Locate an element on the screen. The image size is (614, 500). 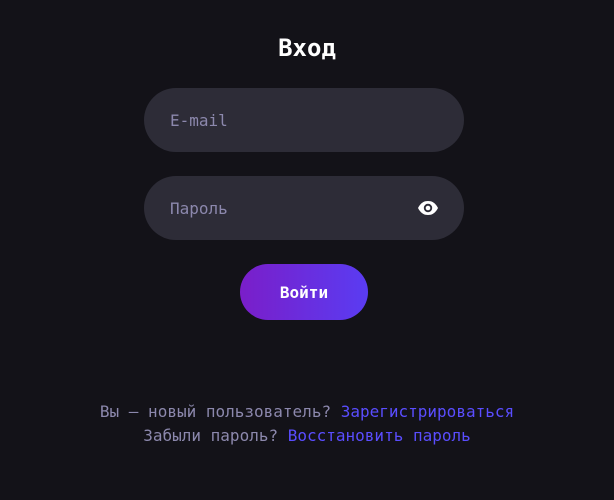
forgot-password-text: Забыли пароль? is located at coordinates (211, 435).